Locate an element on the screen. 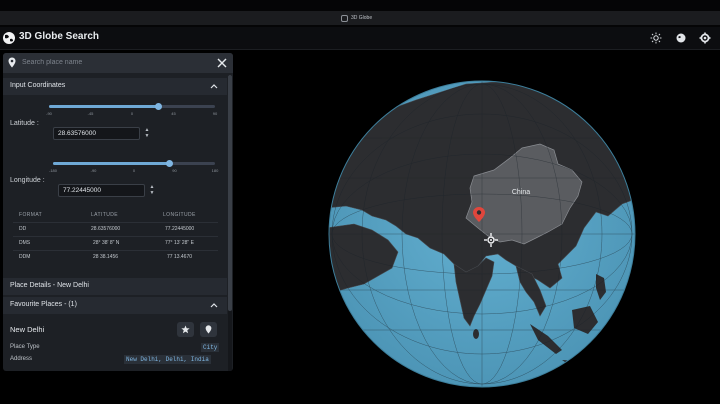 The image size is (720, 404). longitude-cell: 77.22445000 is located at coordinates (180, 229).